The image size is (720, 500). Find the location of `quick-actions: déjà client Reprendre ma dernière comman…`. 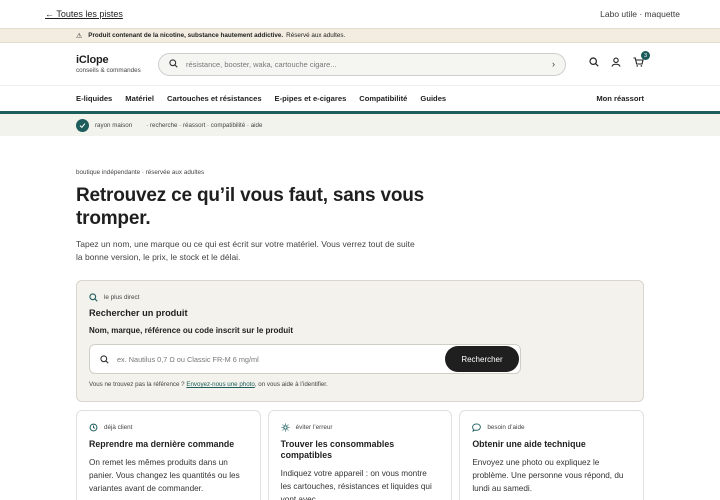

quick-actions: déjà client Reprendre ma dernière comman… is located at coordinates (360, 455).